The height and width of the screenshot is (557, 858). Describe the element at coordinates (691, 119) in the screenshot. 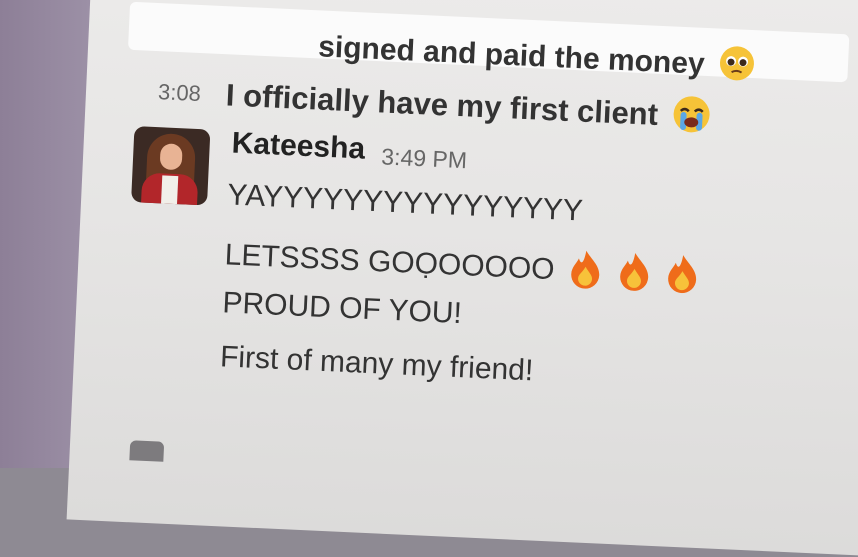

I see `loudly-crying-face-icon` at that location.